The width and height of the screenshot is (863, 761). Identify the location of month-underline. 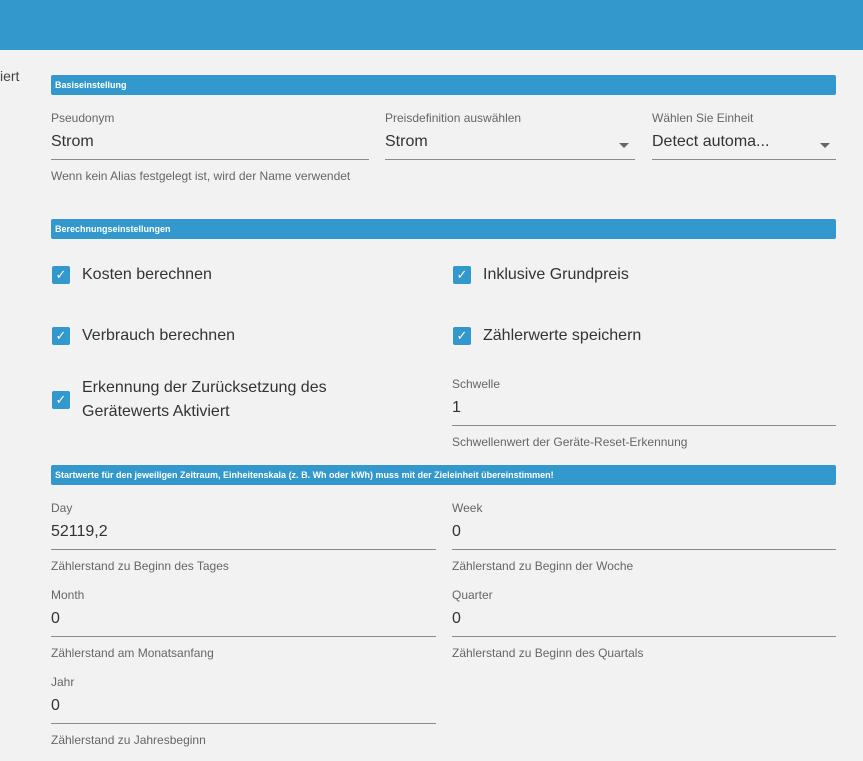
(243, 636).